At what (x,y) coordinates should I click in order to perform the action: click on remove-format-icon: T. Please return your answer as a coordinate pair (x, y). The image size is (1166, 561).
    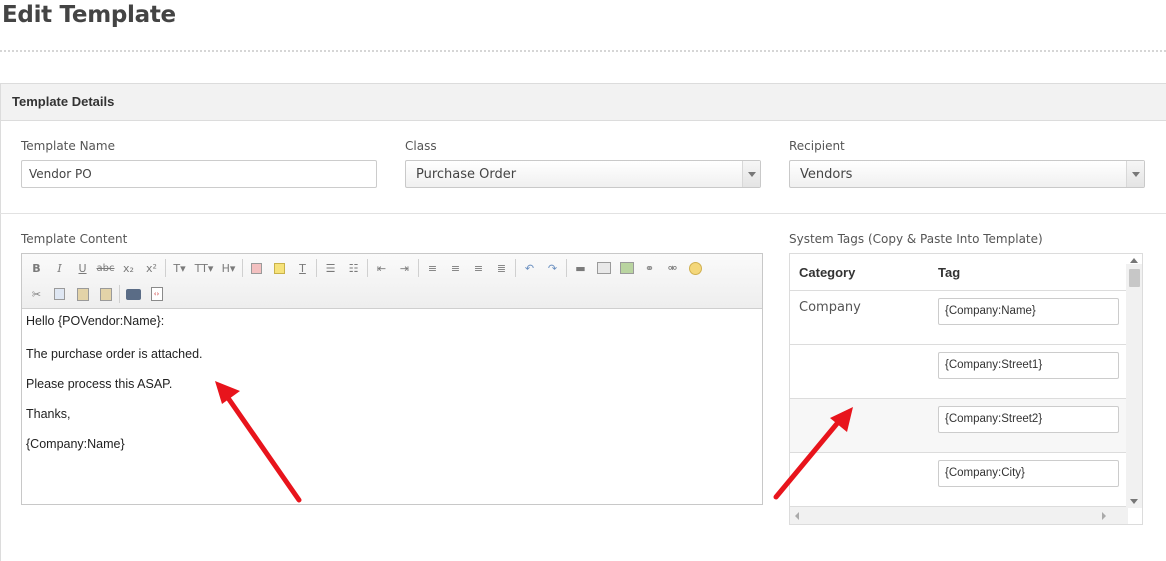
    Looking at the image, I should click on (302, 268).